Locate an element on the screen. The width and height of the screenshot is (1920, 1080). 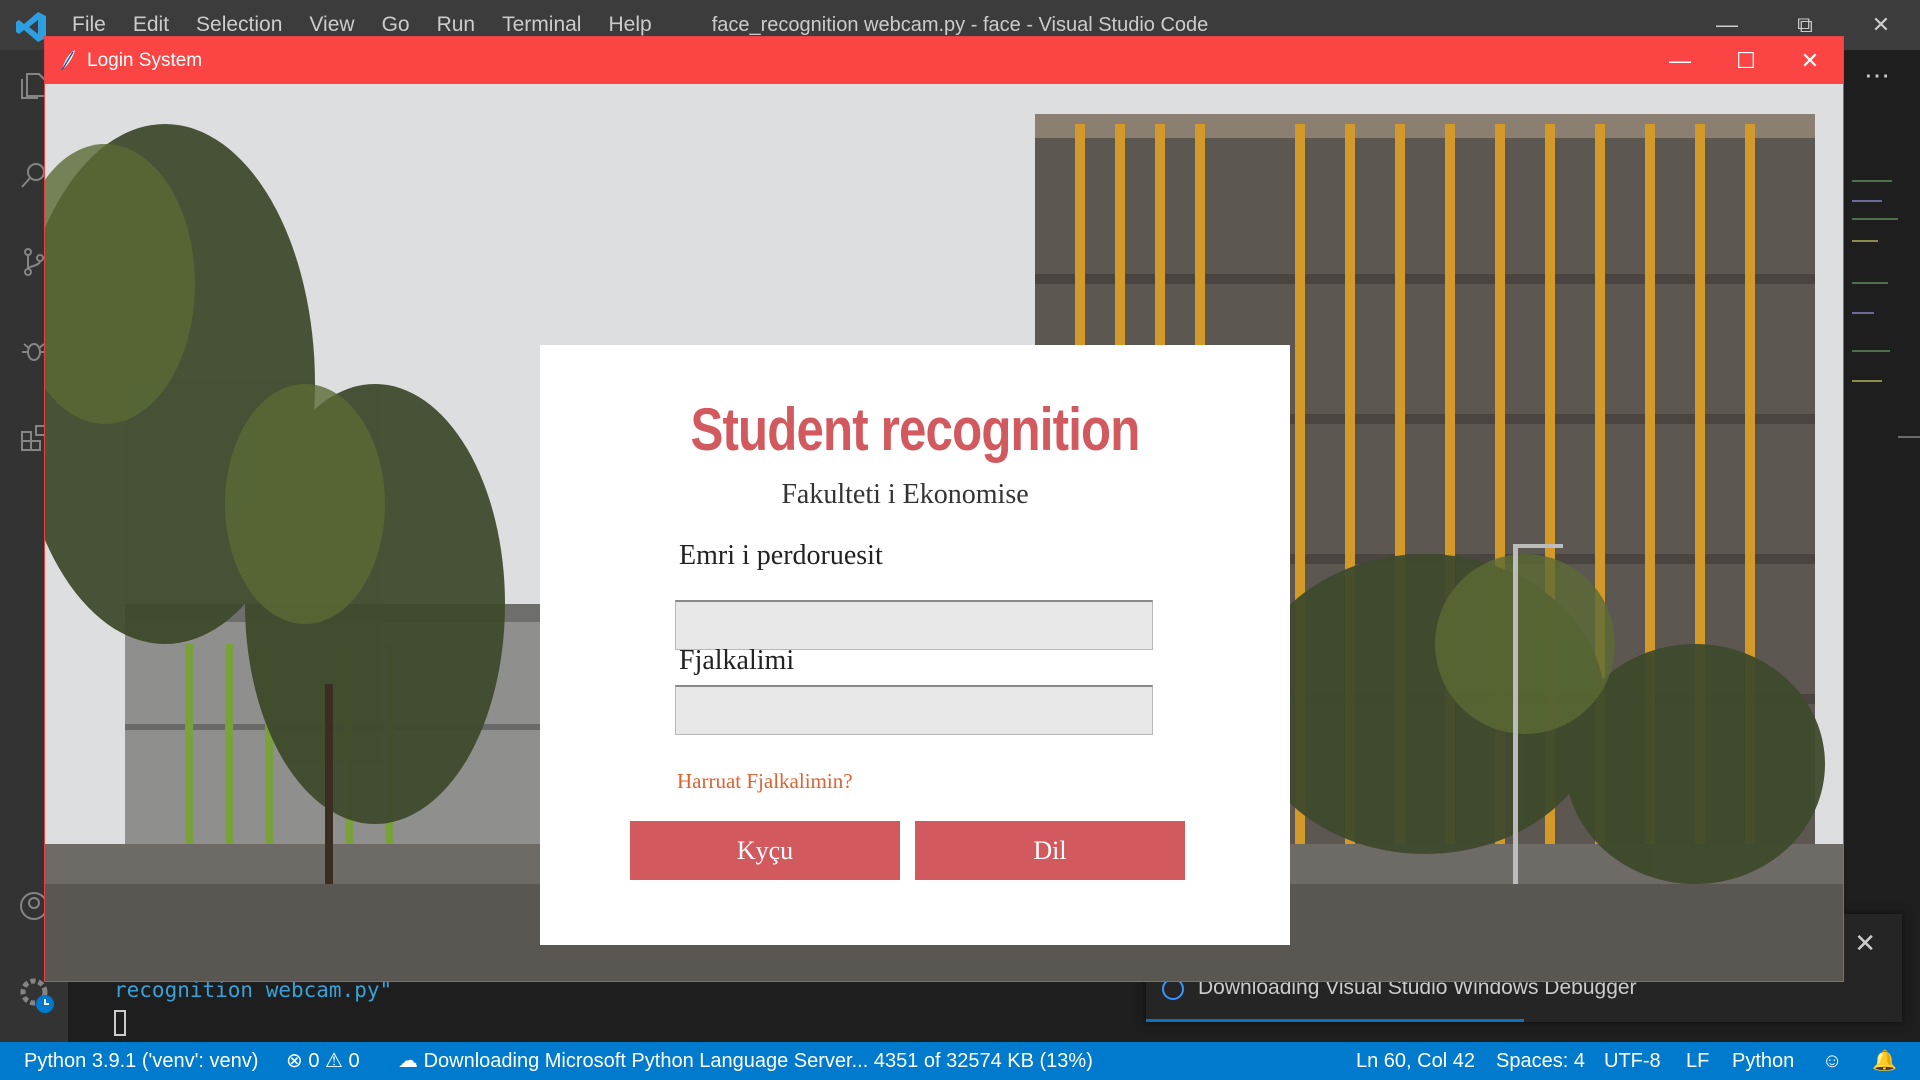
terminal-panel: recognition webcam.py" is located at coordinates (606, 1010).